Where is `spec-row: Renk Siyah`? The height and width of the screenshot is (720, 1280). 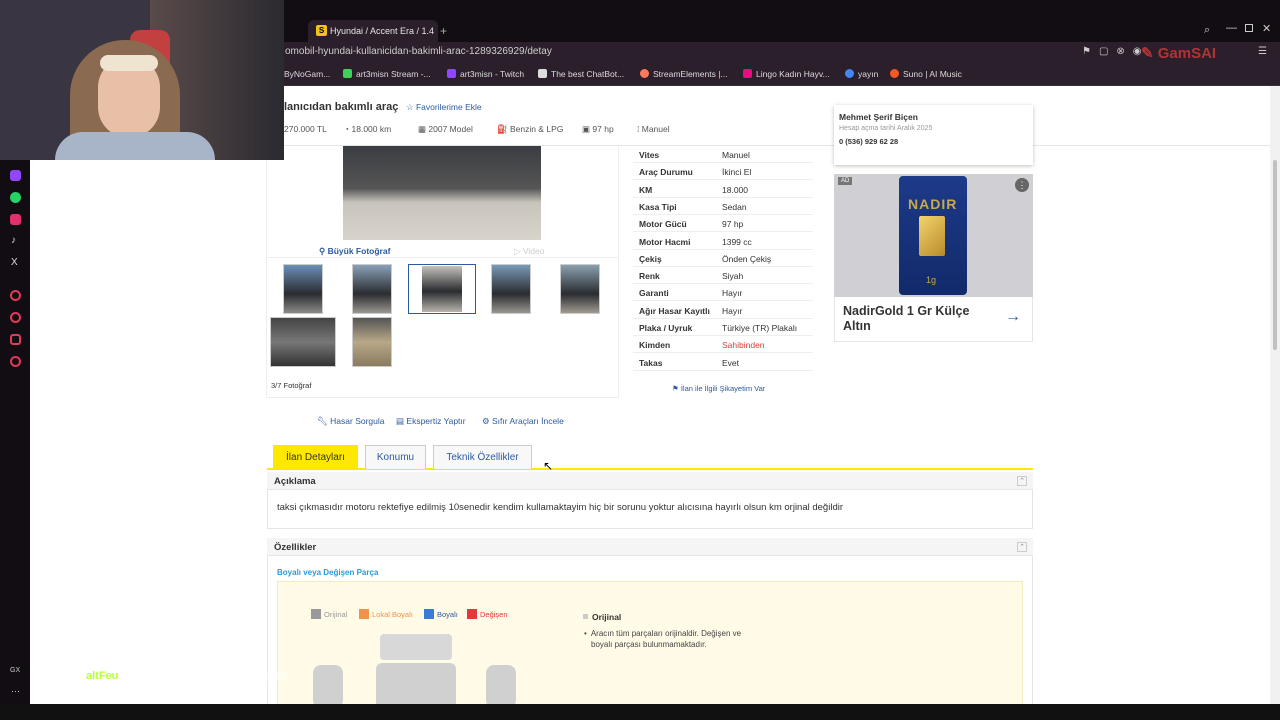 spec-row: Renk Siyah is located at coordinates (723, 276).